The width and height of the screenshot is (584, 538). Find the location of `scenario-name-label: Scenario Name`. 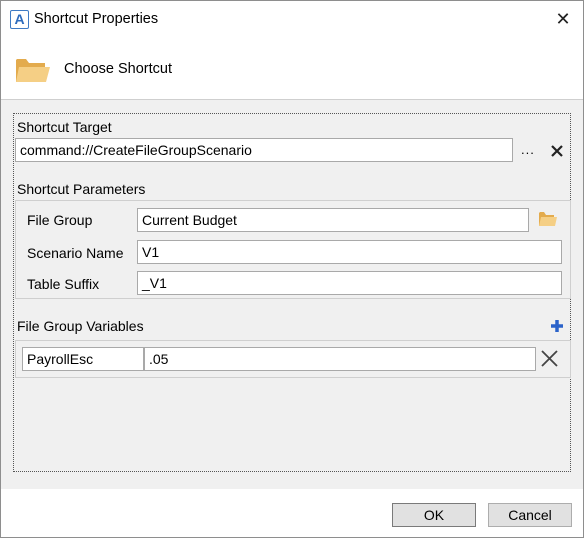

scenario-name-label: Scenario Name is located at coordinates (75, 253).